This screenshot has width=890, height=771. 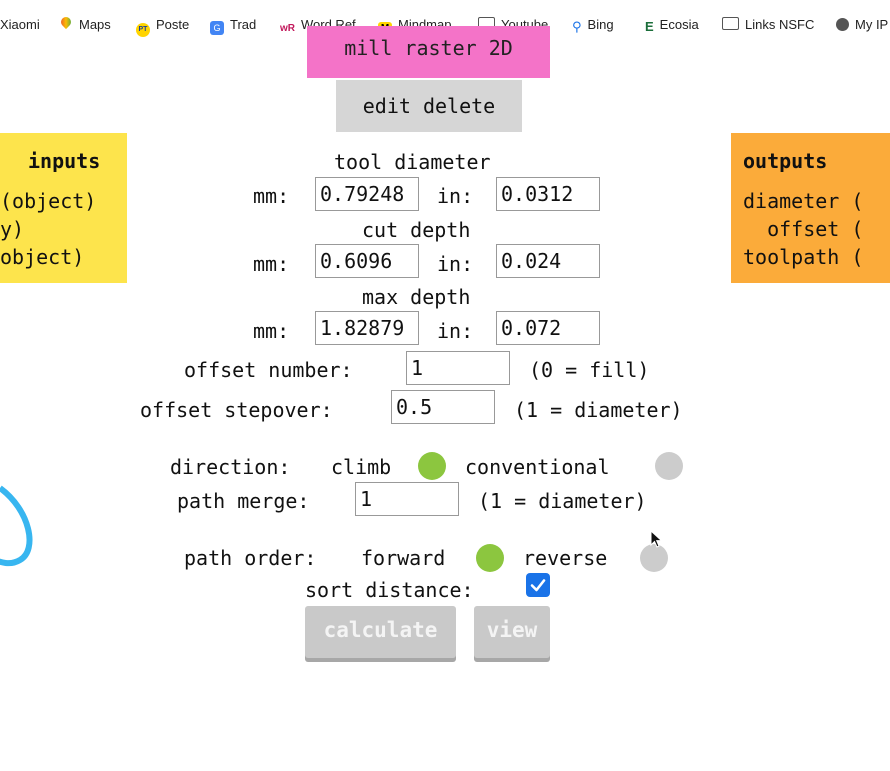 I want to click on bookmark-ecosia: E Ecosia, so click(x=672, y=25).